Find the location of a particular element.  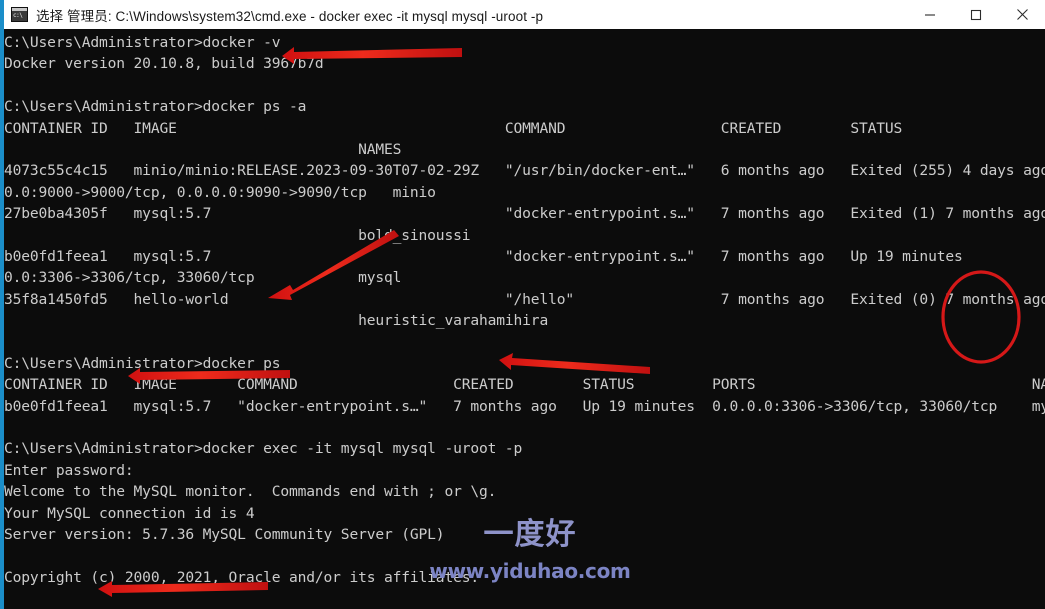

titlebar-accent-stripe is located at coordinates (2, 14).